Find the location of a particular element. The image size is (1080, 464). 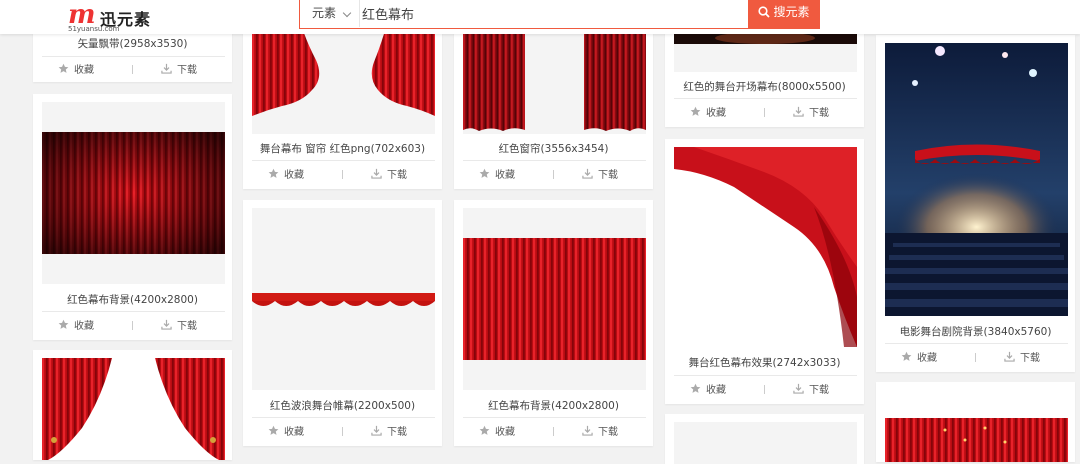

search-button-label: 搜元素 is located at coordinates (791, 12).